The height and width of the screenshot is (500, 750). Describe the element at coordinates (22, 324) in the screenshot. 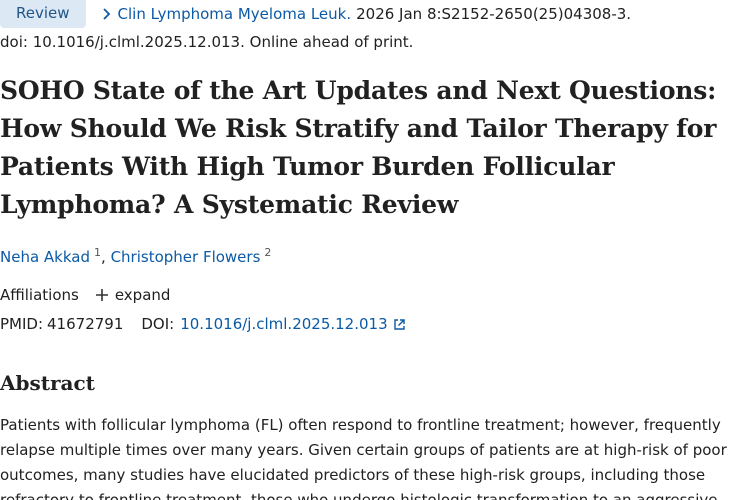

I see `pmid-label: PMID:` at that location.